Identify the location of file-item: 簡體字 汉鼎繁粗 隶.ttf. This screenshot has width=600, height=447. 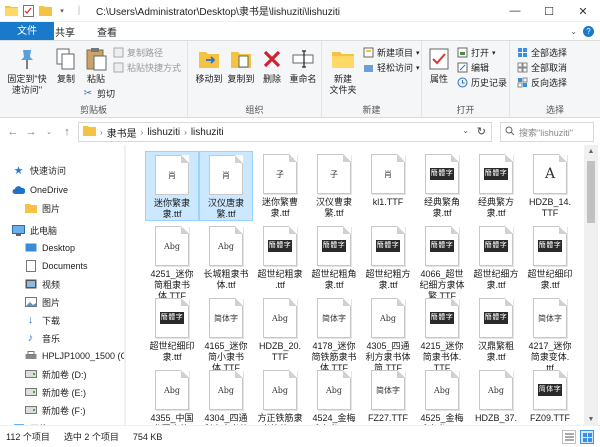
(496, 329).